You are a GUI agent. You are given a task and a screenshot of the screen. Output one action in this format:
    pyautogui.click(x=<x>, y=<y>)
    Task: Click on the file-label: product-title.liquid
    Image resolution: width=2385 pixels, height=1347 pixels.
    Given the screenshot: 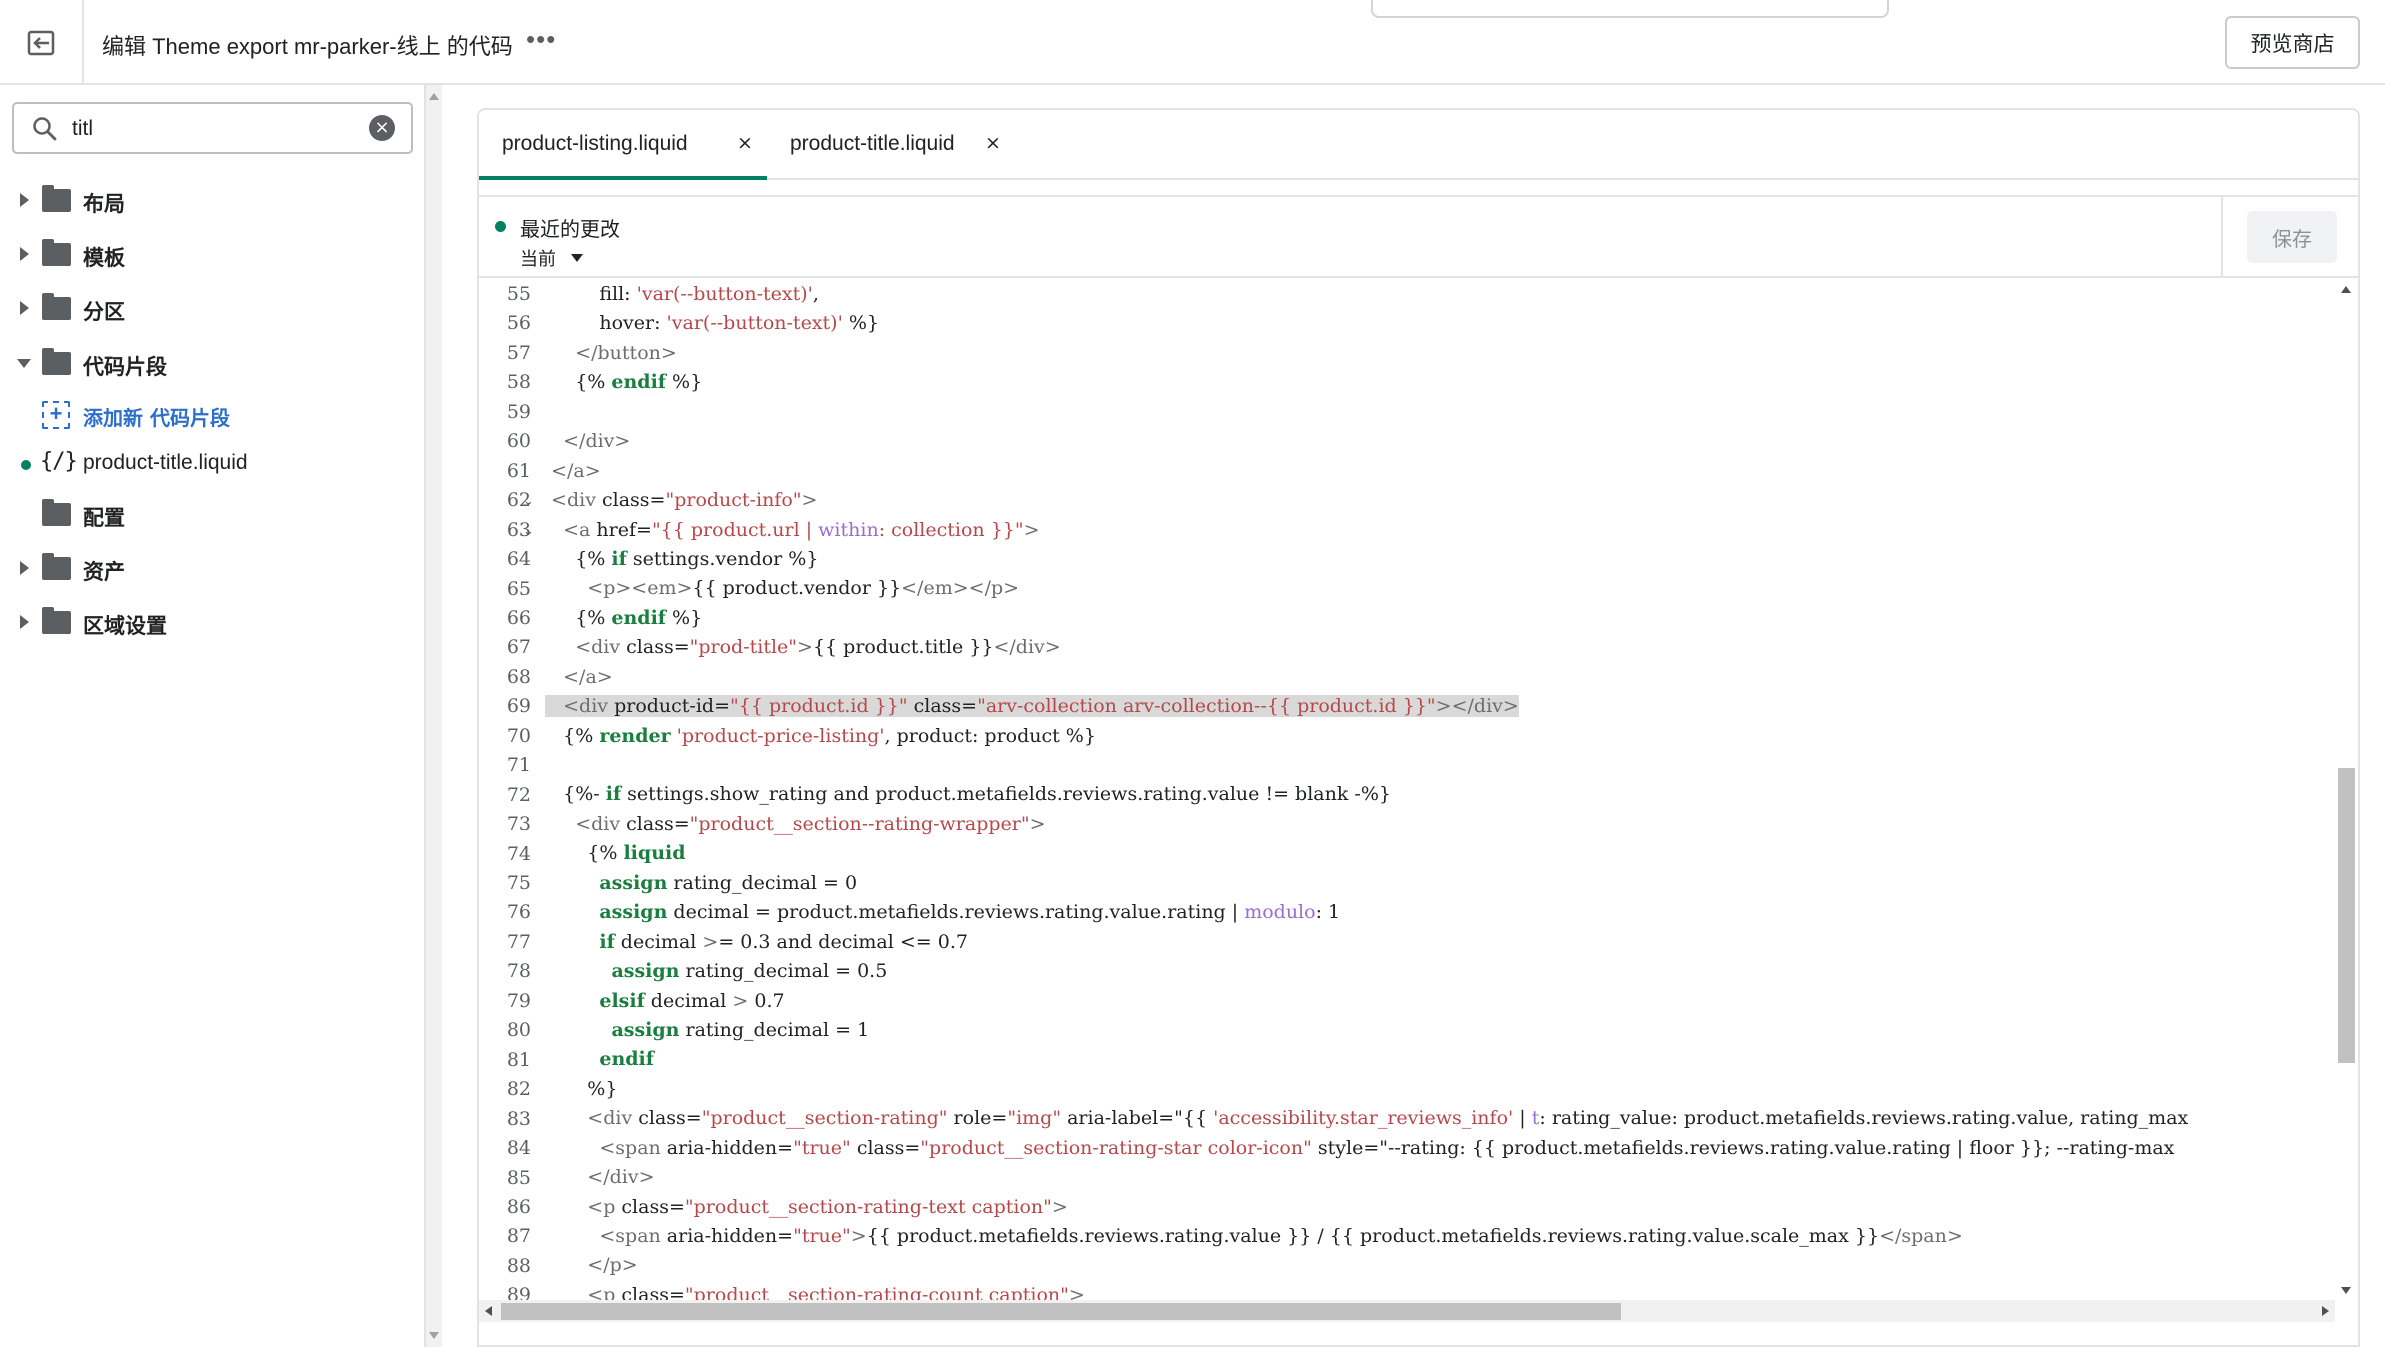 What is the action you would take?
    pyautogui.click(x=165, y=462)
    